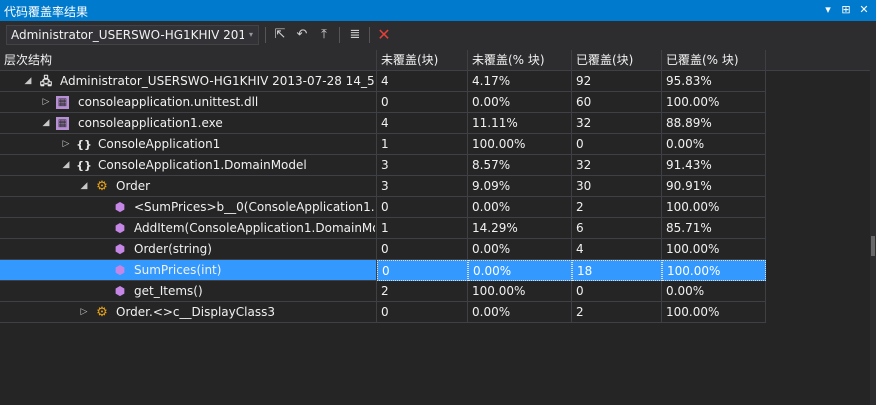  I want to click on covered-blocks-cell: 30, so click(617, 186).